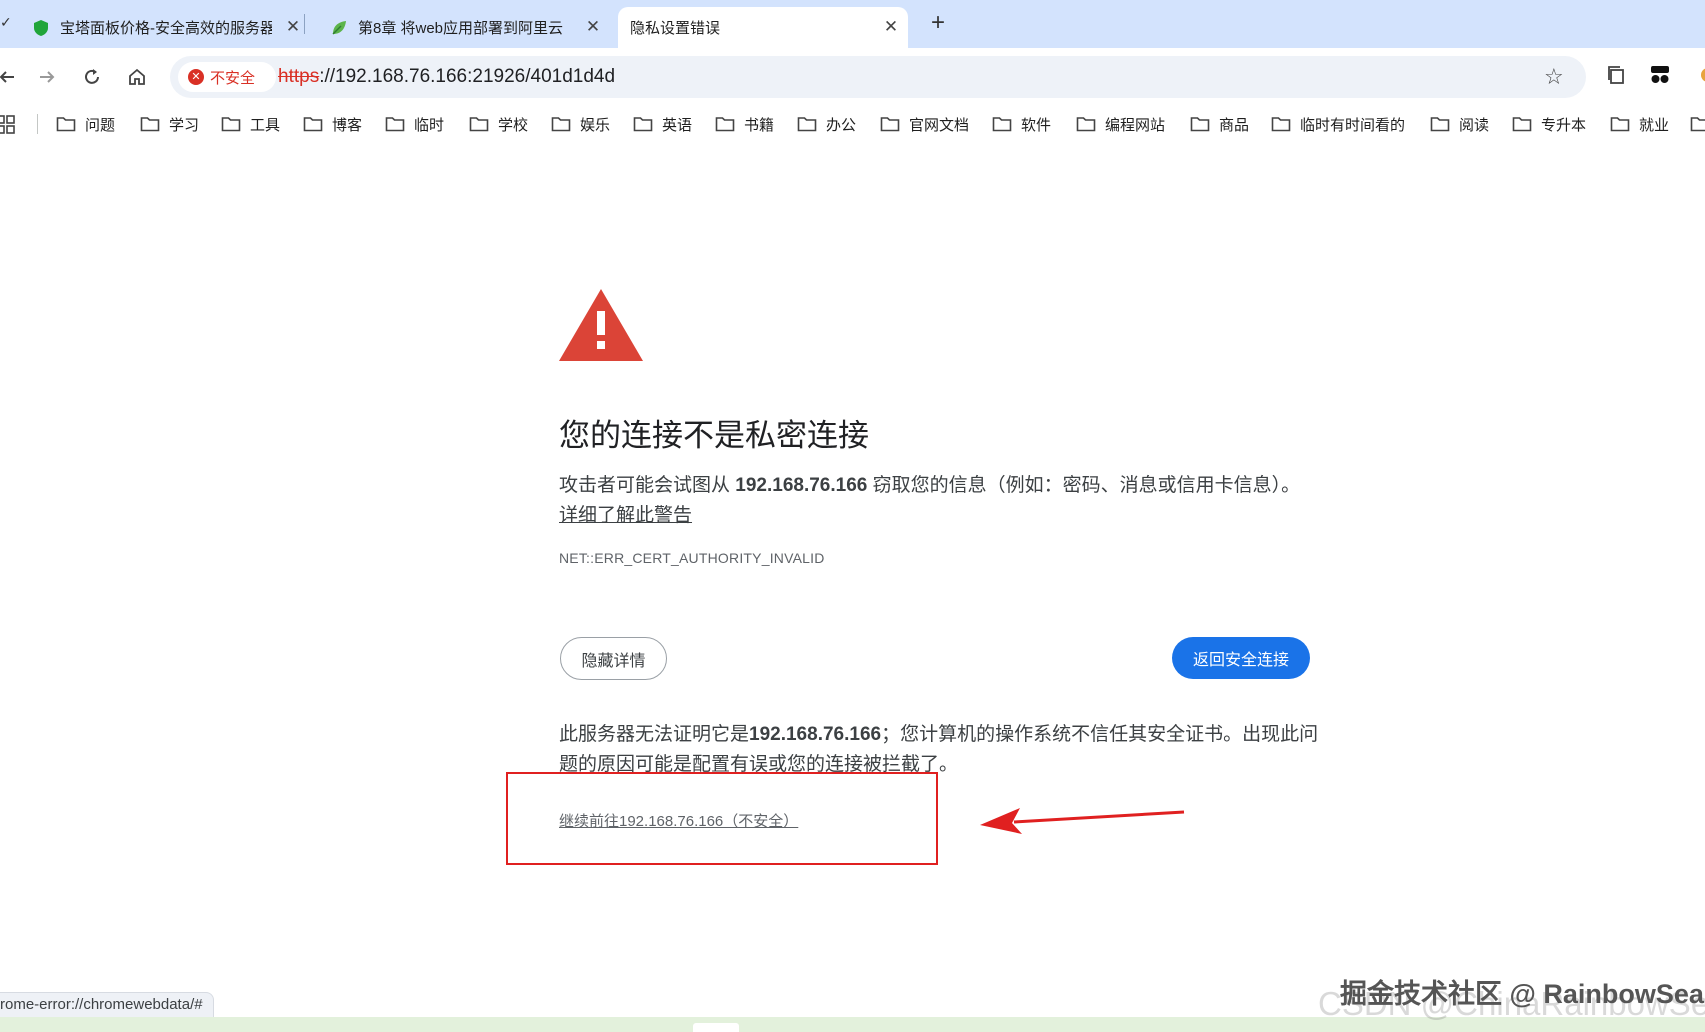 This screenshot has height=1032, width=1705. What do you see at coordinates (304, 24) in the screenshot?
I see `tab-divider` at bounding box center [304, 24].